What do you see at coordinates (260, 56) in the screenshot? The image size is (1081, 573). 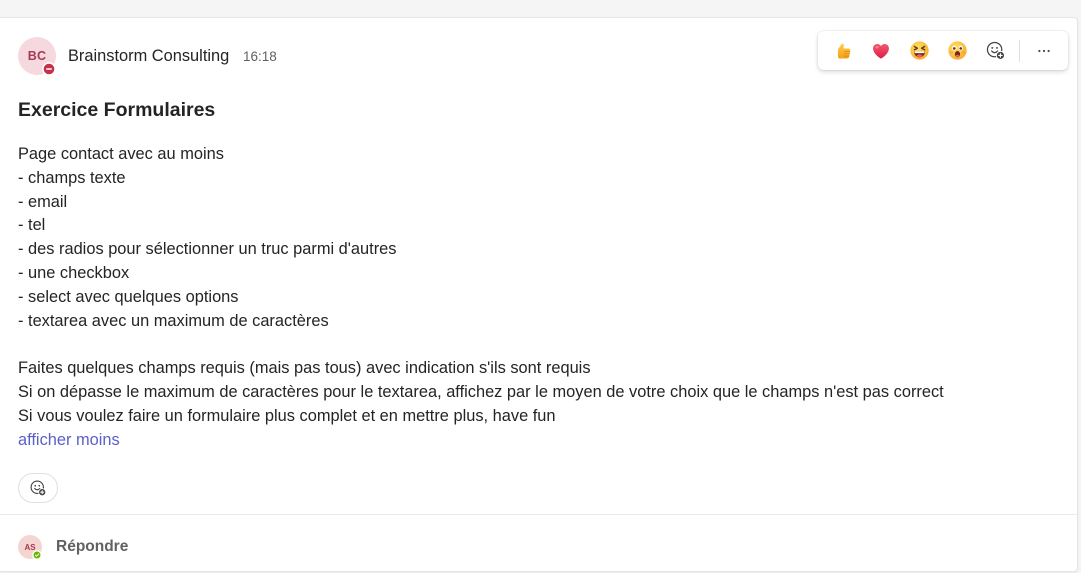 I see `message-timestamp: 16:18` at bounding box center [260, 56].